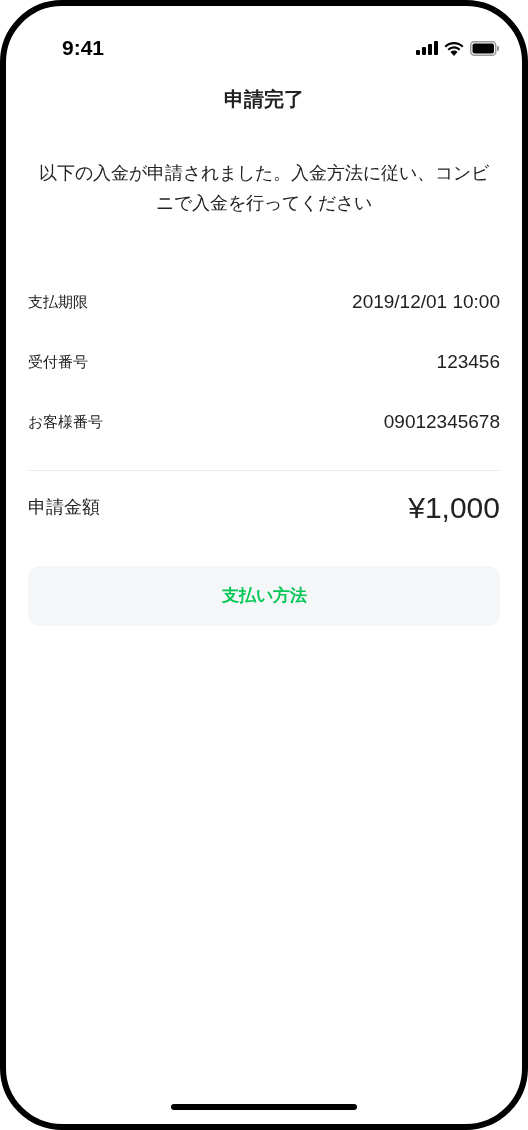 This screenshot has height=1130, width=528. Describe the element at coordinates (454, 508) in the screenshot. I see `total-amount: ¥1,000` at that location.